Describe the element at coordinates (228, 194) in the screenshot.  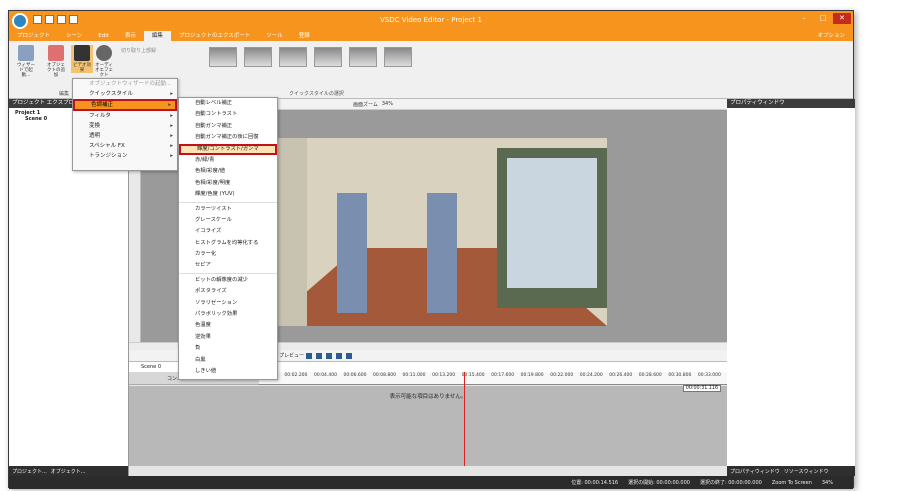
I see `menu-item: 輝度/色度 (YUV)` at that location.